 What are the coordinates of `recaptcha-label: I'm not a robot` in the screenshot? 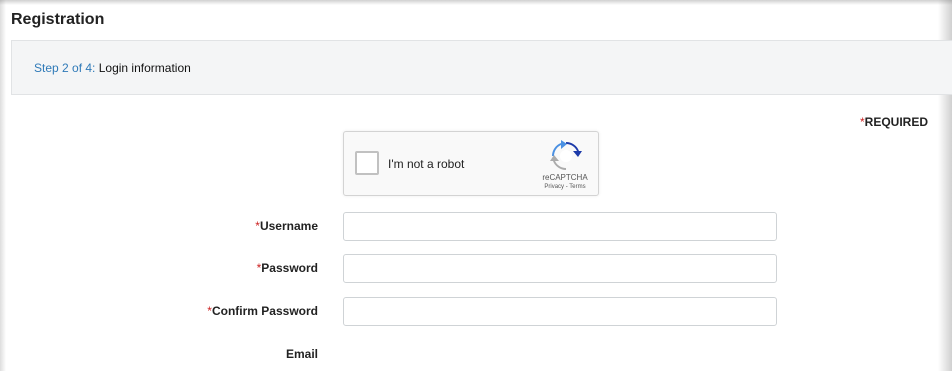 It's located at (426, 164).